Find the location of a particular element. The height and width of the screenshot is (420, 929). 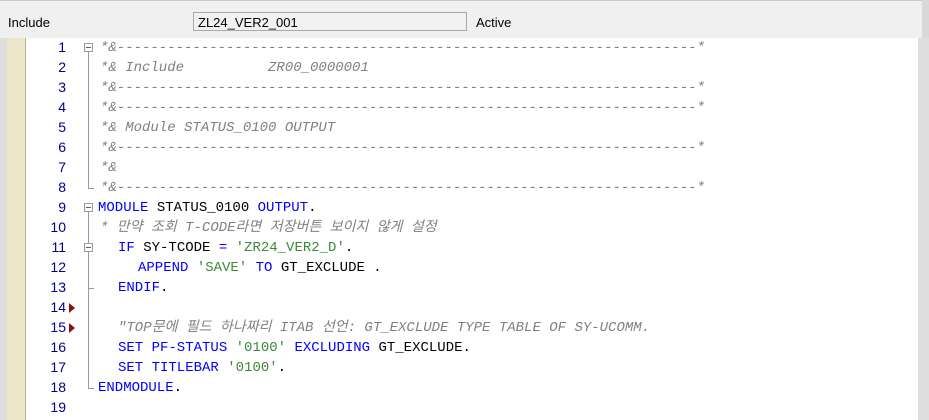

code-text: IF SY-TCODE = 'ZR24_VER2_D'. is located at coordinates (235, 248).